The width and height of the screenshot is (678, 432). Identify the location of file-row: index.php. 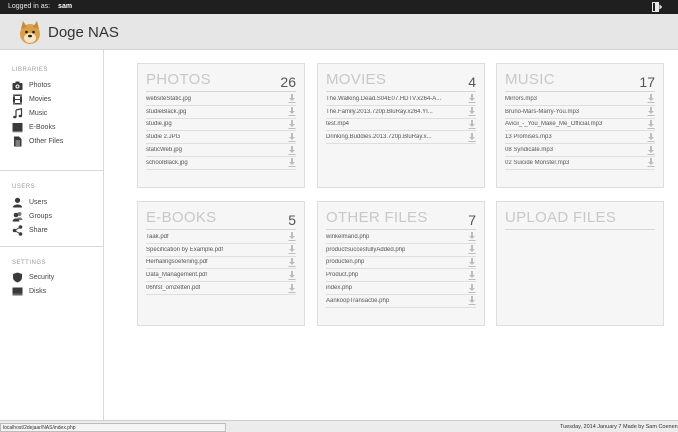
(401, 288).